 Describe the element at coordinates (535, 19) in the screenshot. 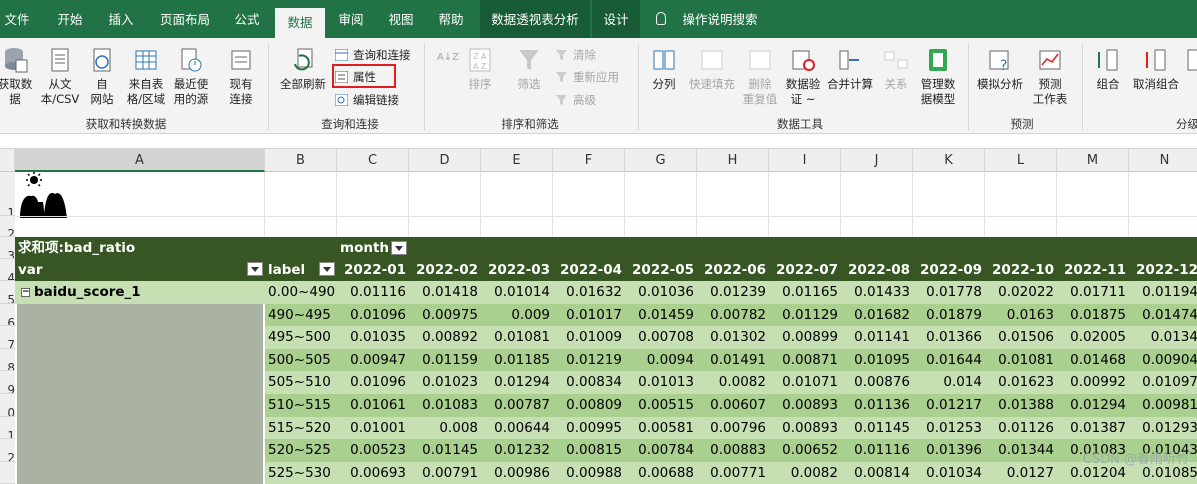

I see `tab-9: 数据透视表分析` at that location.